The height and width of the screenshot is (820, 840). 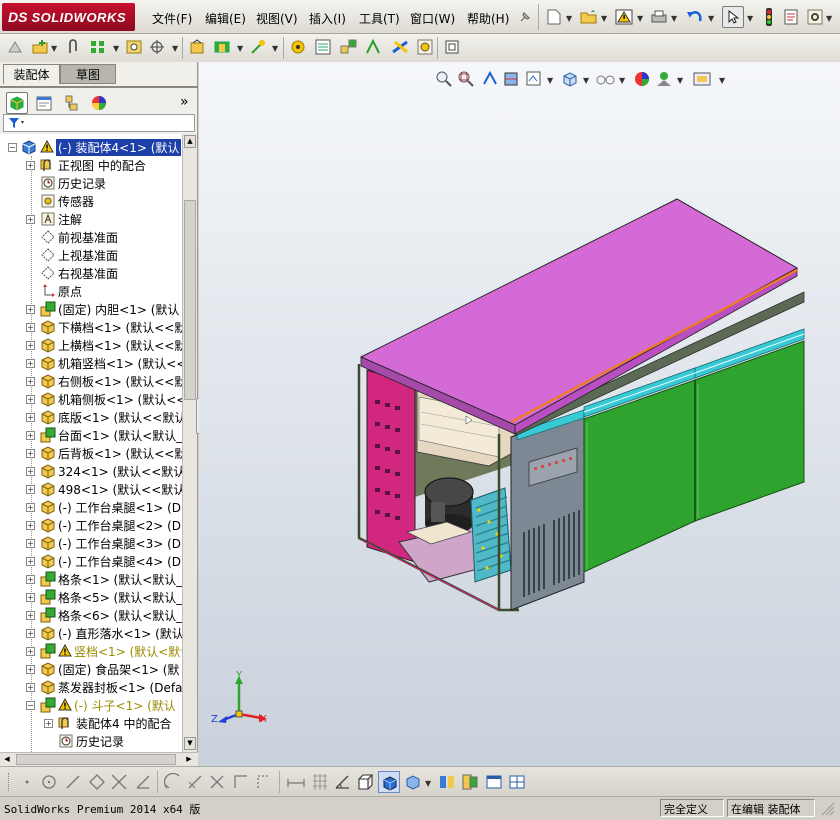 I want to click on file-properties-icon, so click(x=791, y=17).